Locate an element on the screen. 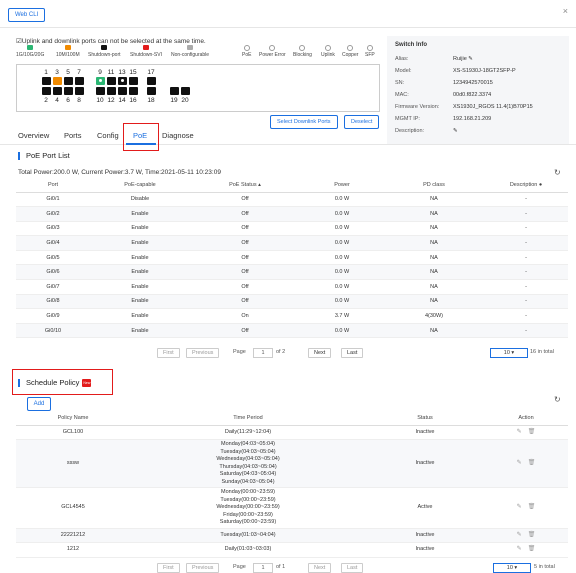 The height and width of the screenshot is (573, 576). deselect-button: Deselect is located at coordinates (362, 122).